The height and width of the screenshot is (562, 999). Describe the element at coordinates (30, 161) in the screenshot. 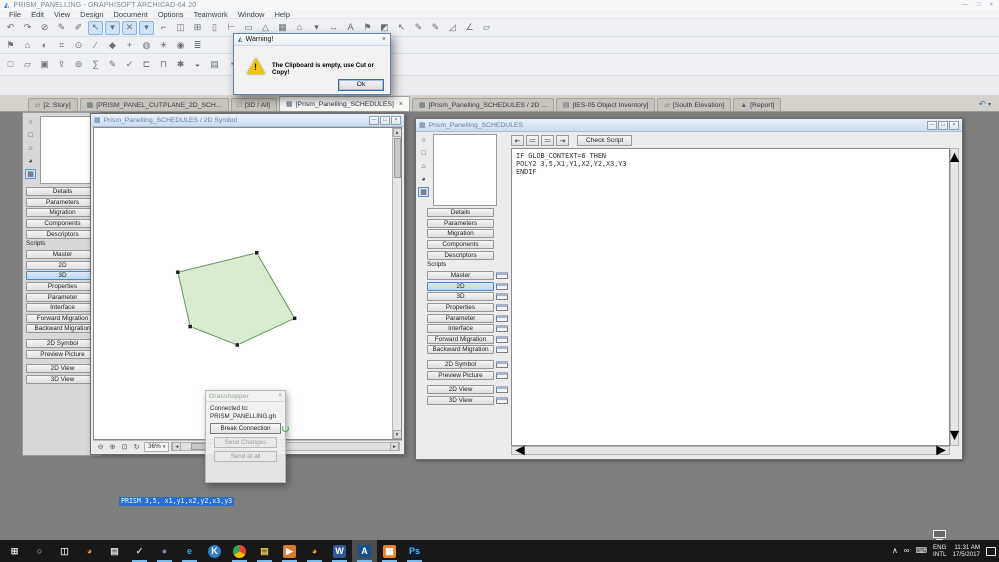

I see `globe-icon: ◕` at that location.